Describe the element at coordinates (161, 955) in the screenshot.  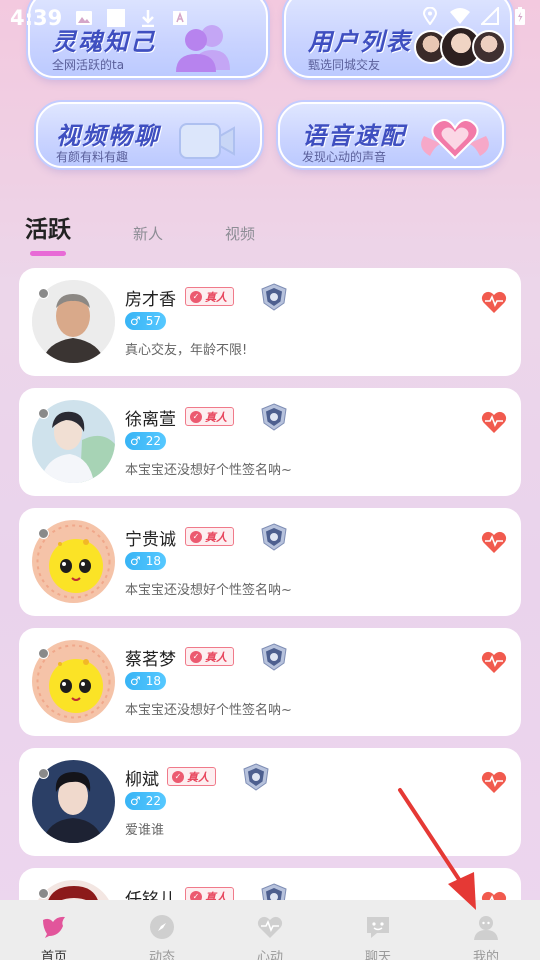
I see `nav-label: 动态` at that location.